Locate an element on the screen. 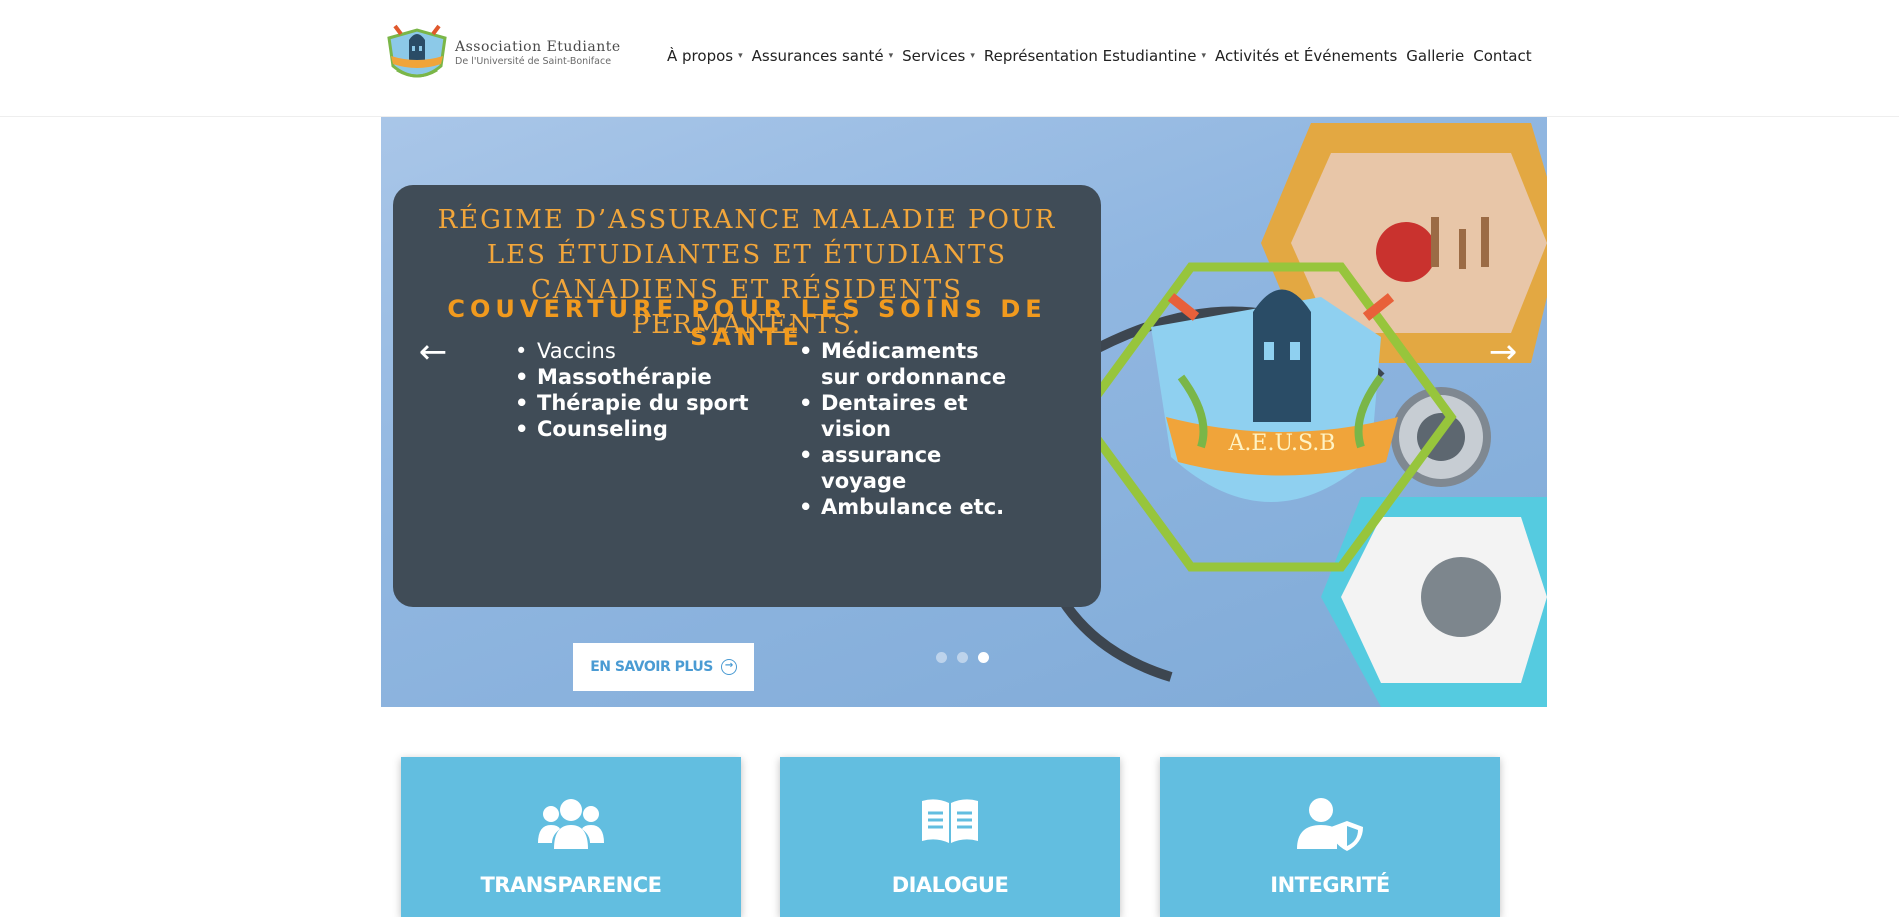 This screenshot has height=917, width=1899. nav-label: À propos is located at coordinates (700, 56).